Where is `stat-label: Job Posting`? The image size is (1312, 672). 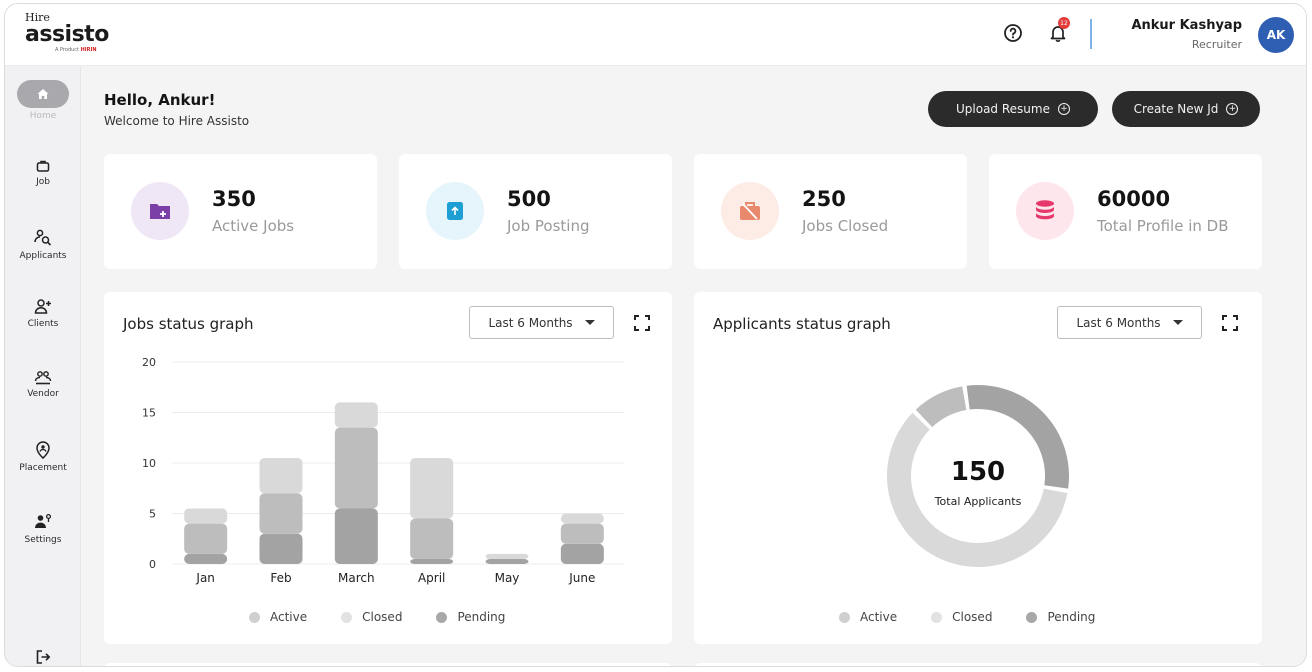
stat-label: Job Posting is located at coordinates (548, 226).